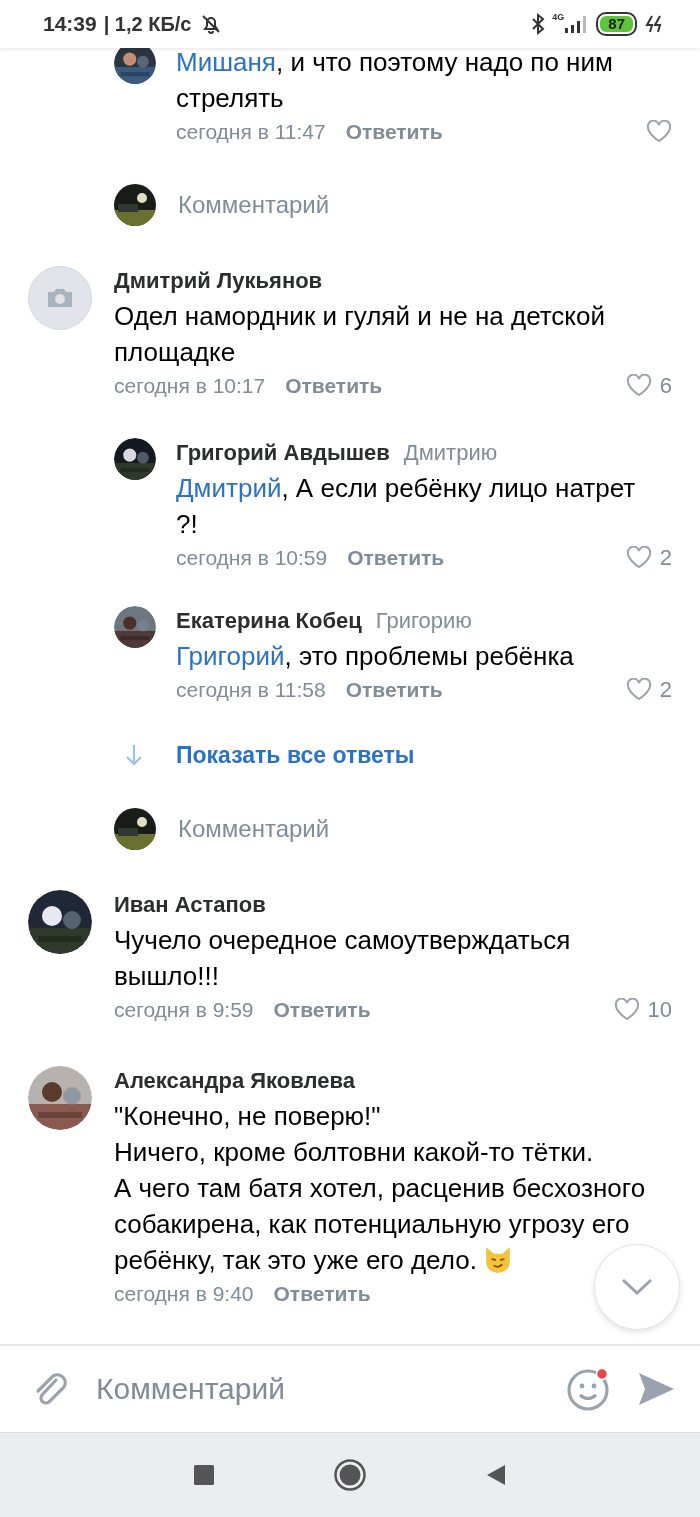  Describe the element at coordinates (350, 1475) in the screenshot. I see `home-icon` at that location.